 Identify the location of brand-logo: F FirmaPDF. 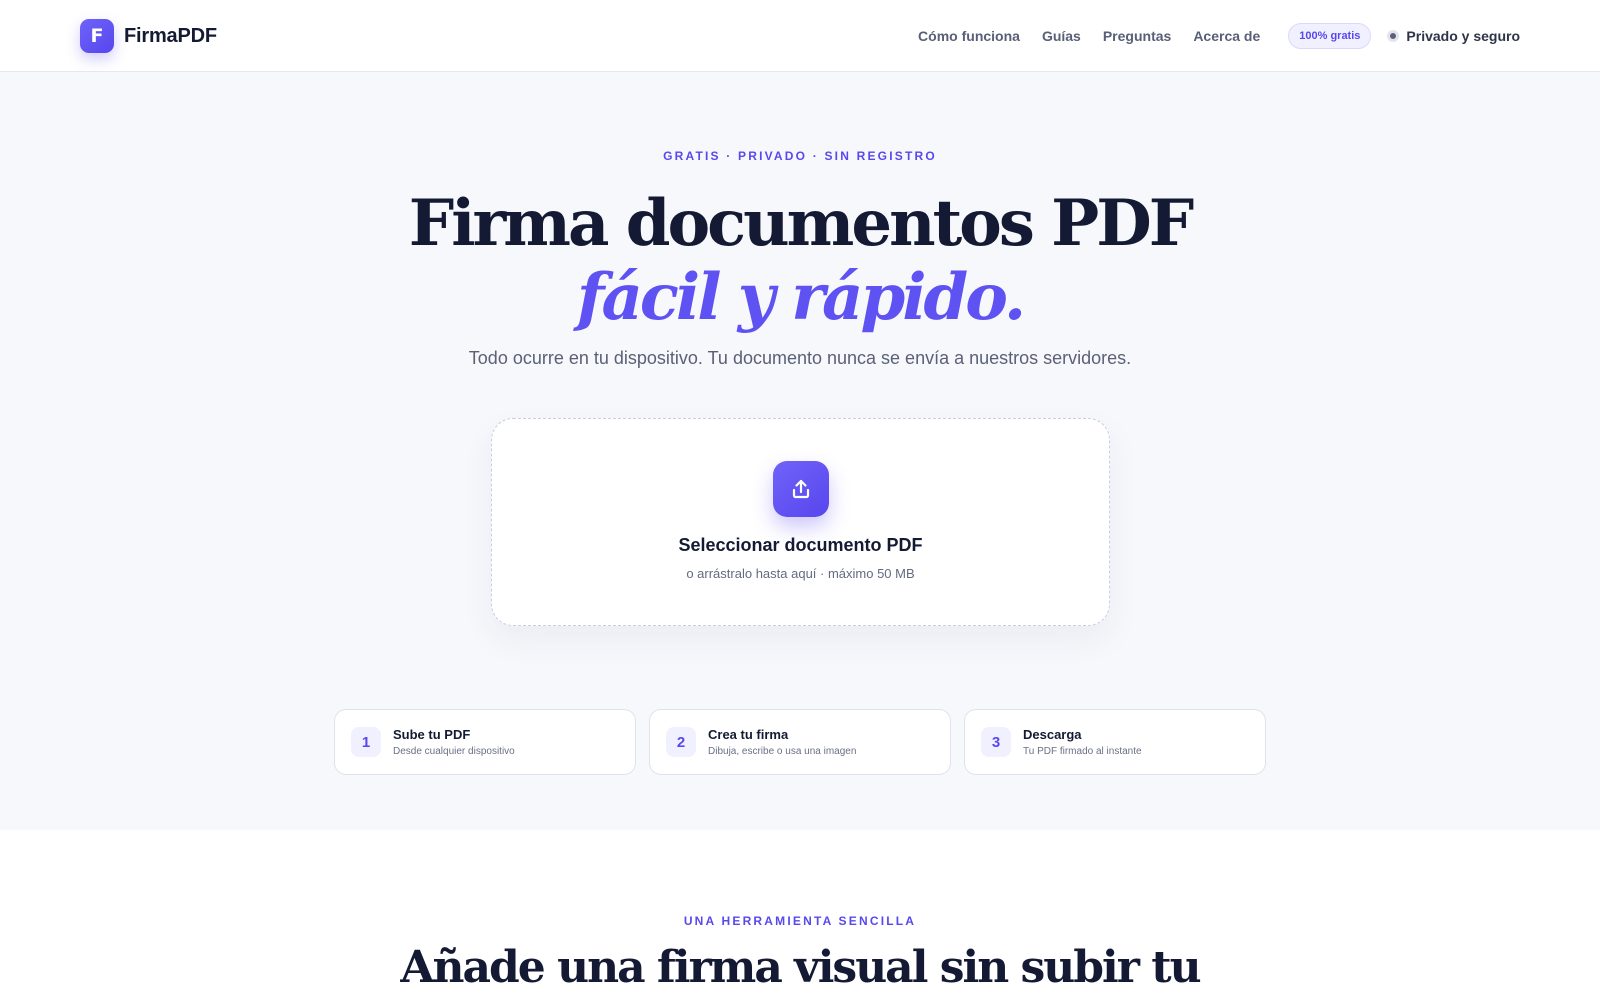
(148, 36).